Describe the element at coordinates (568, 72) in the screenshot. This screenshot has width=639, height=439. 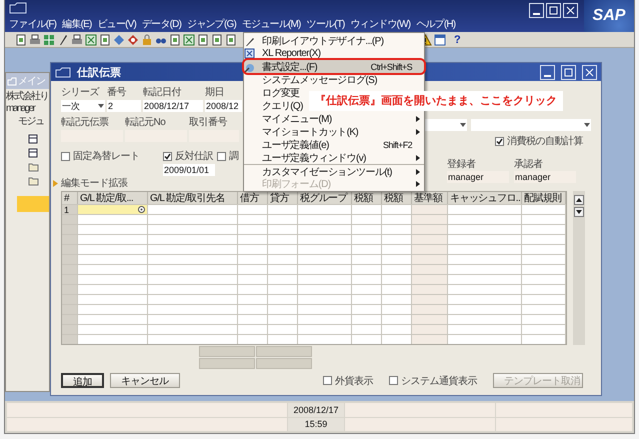
I see `maximize-button` at that location.